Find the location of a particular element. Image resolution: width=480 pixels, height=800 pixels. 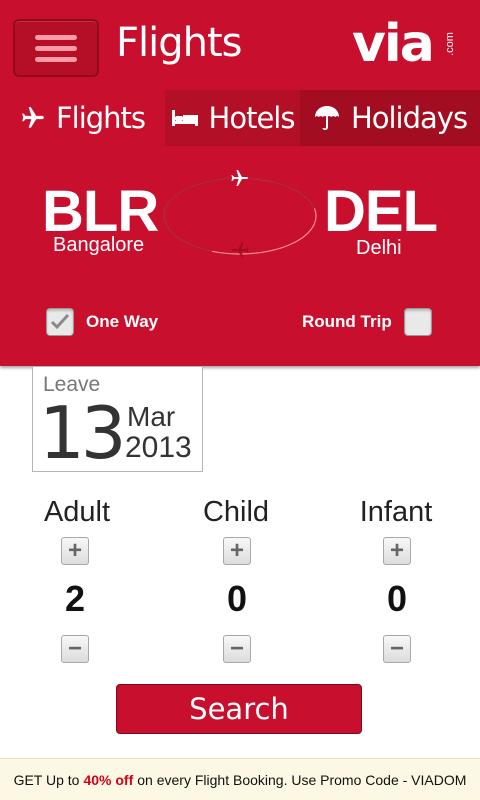

date-month: Mar is located at coordinates (151, 416).